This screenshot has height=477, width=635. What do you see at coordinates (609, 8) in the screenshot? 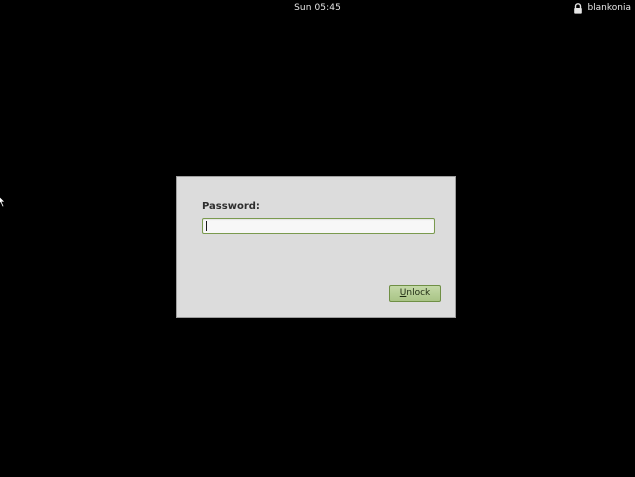
I see `user-name: blankonia` at bounding box center [609, 8].